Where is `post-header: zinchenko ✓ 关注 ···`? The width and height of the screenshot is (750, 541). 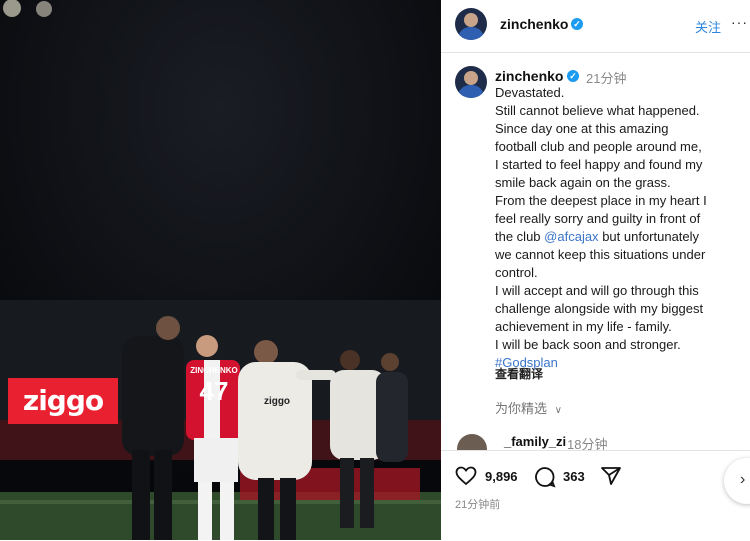
post-header: zinchenko ✓ 关注 ··· is located at coordinates (595, 26).